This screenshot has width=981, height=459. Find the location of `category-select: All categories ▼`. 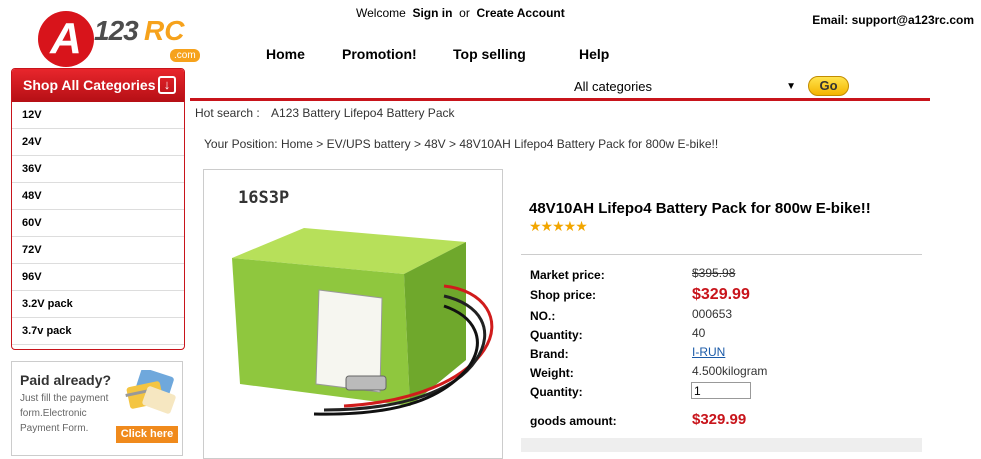

category-select: All categories ▼ is located at coordinates (687, 87).